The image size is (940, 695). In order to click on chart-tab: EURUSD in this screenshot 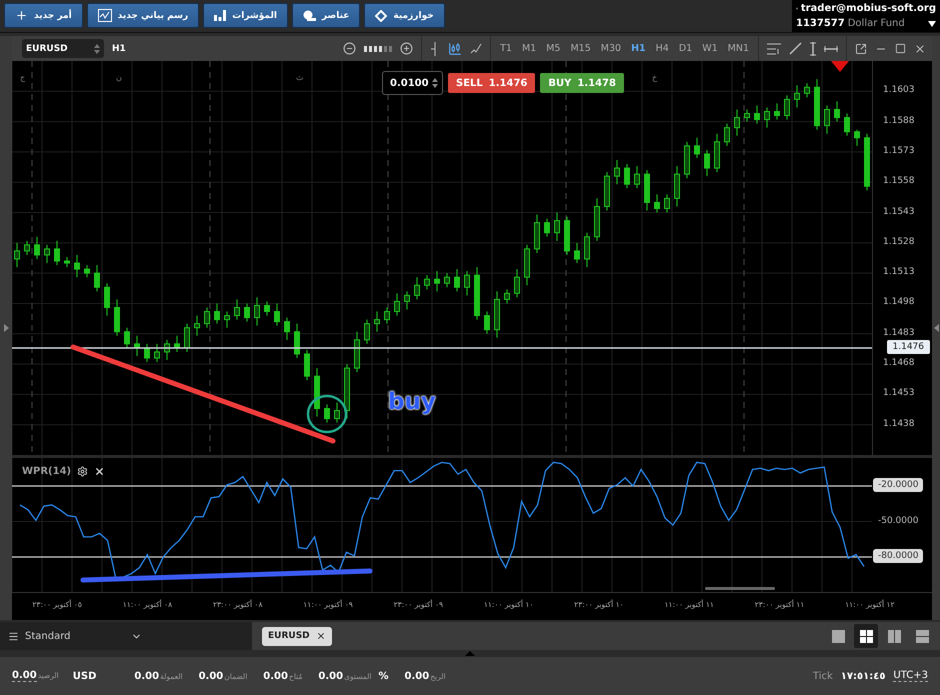, I will do `click(297, 636)`.